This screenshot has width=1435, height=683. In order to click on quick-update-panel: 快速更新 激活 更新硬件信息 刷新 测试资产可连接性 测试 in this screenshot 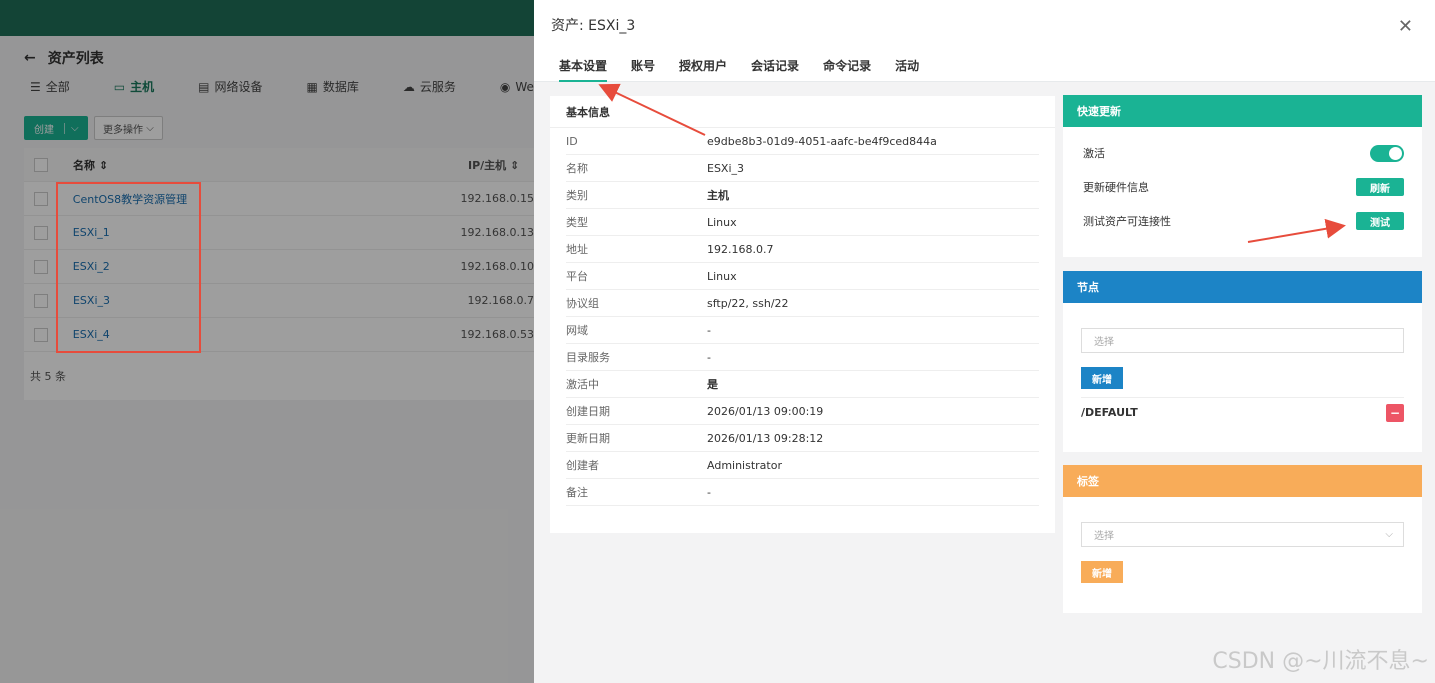, I will do `click(1242, 176)`.